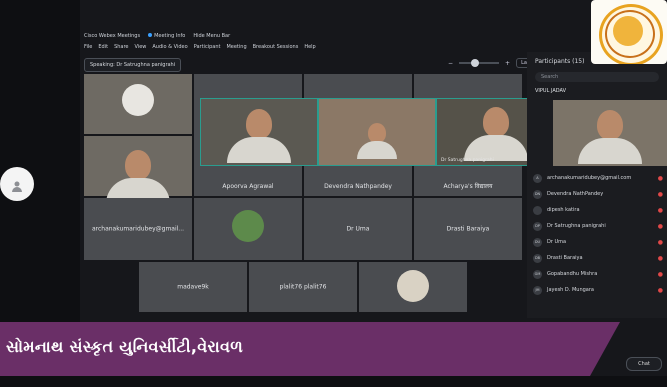 The image size is (667, 387). What do you see at coordinates (598, 258) in the screenshot?
I see `participant-row: DB Drasti Baraiya ●` at bounding box center [598, 258].